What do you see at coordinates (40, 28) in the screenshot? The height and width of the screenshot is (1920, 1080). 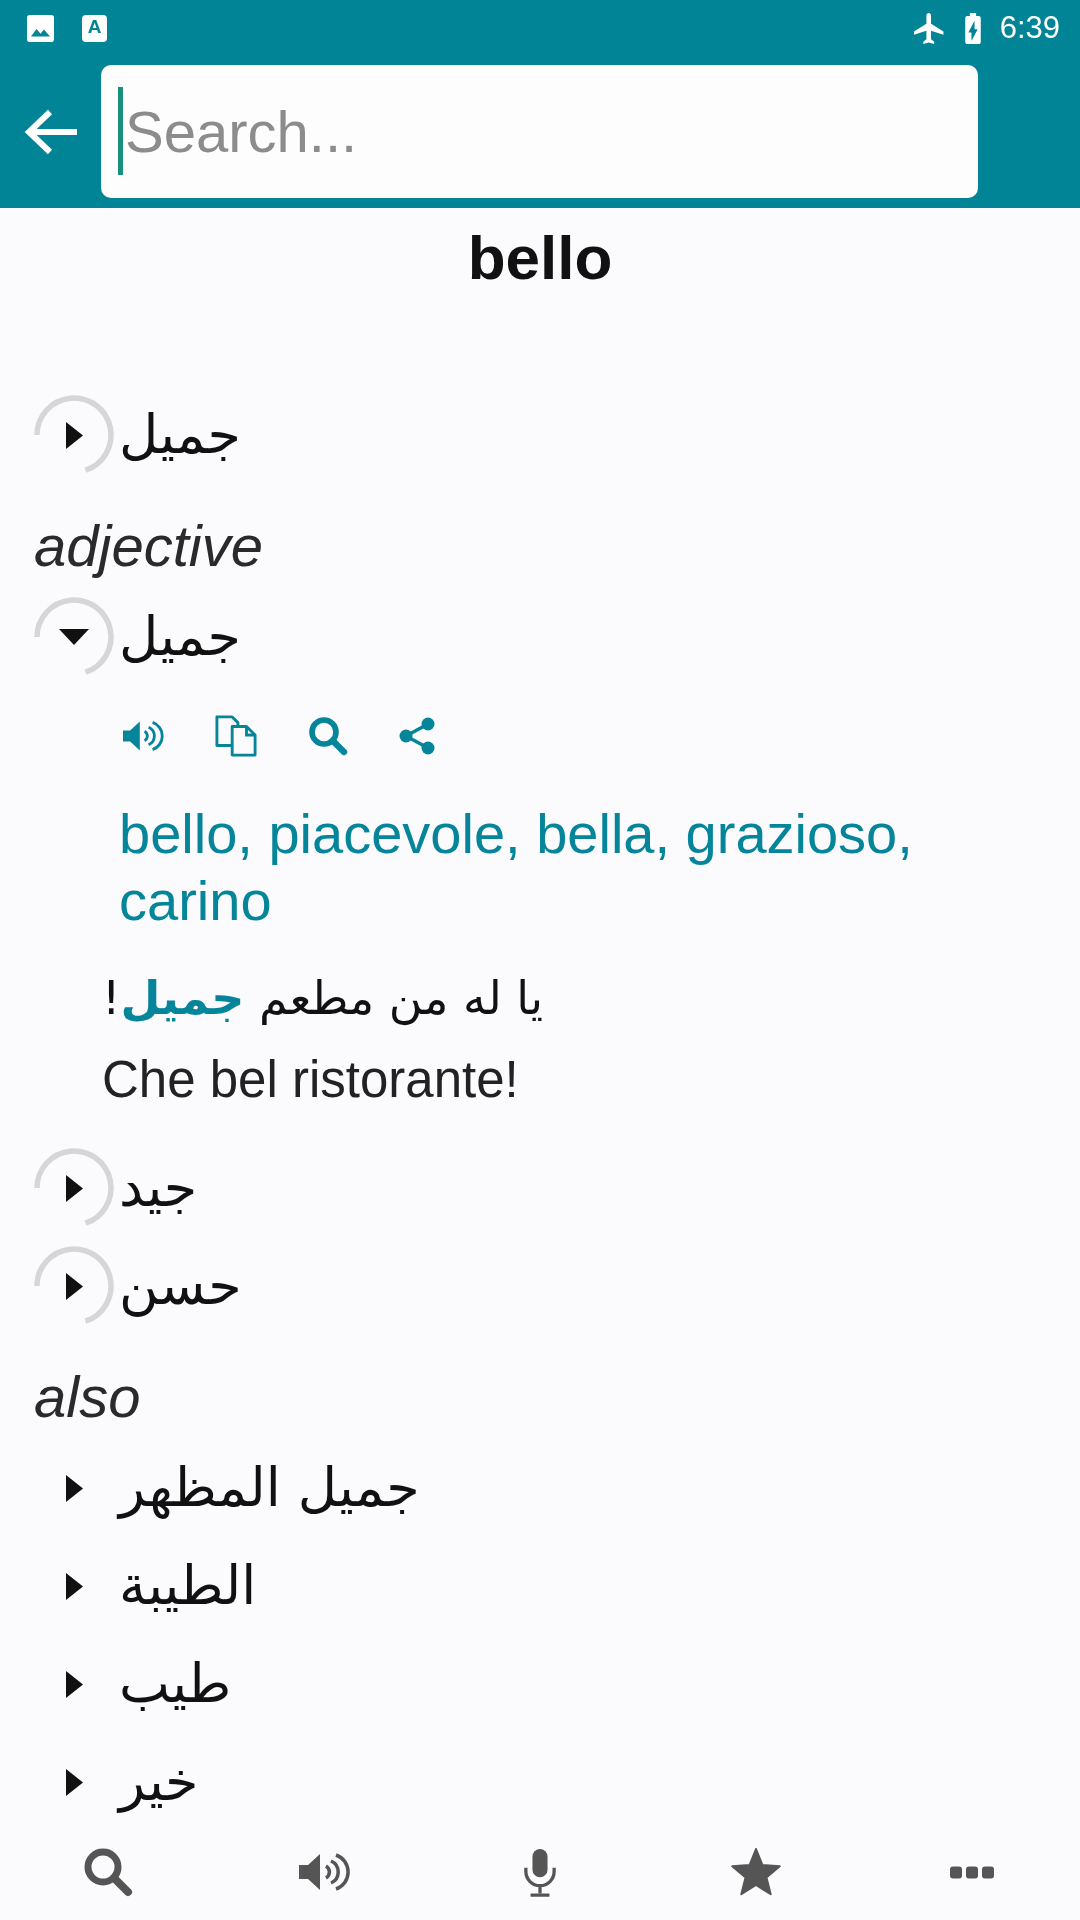 I see `image-icon` at bounding box center [40, 28].